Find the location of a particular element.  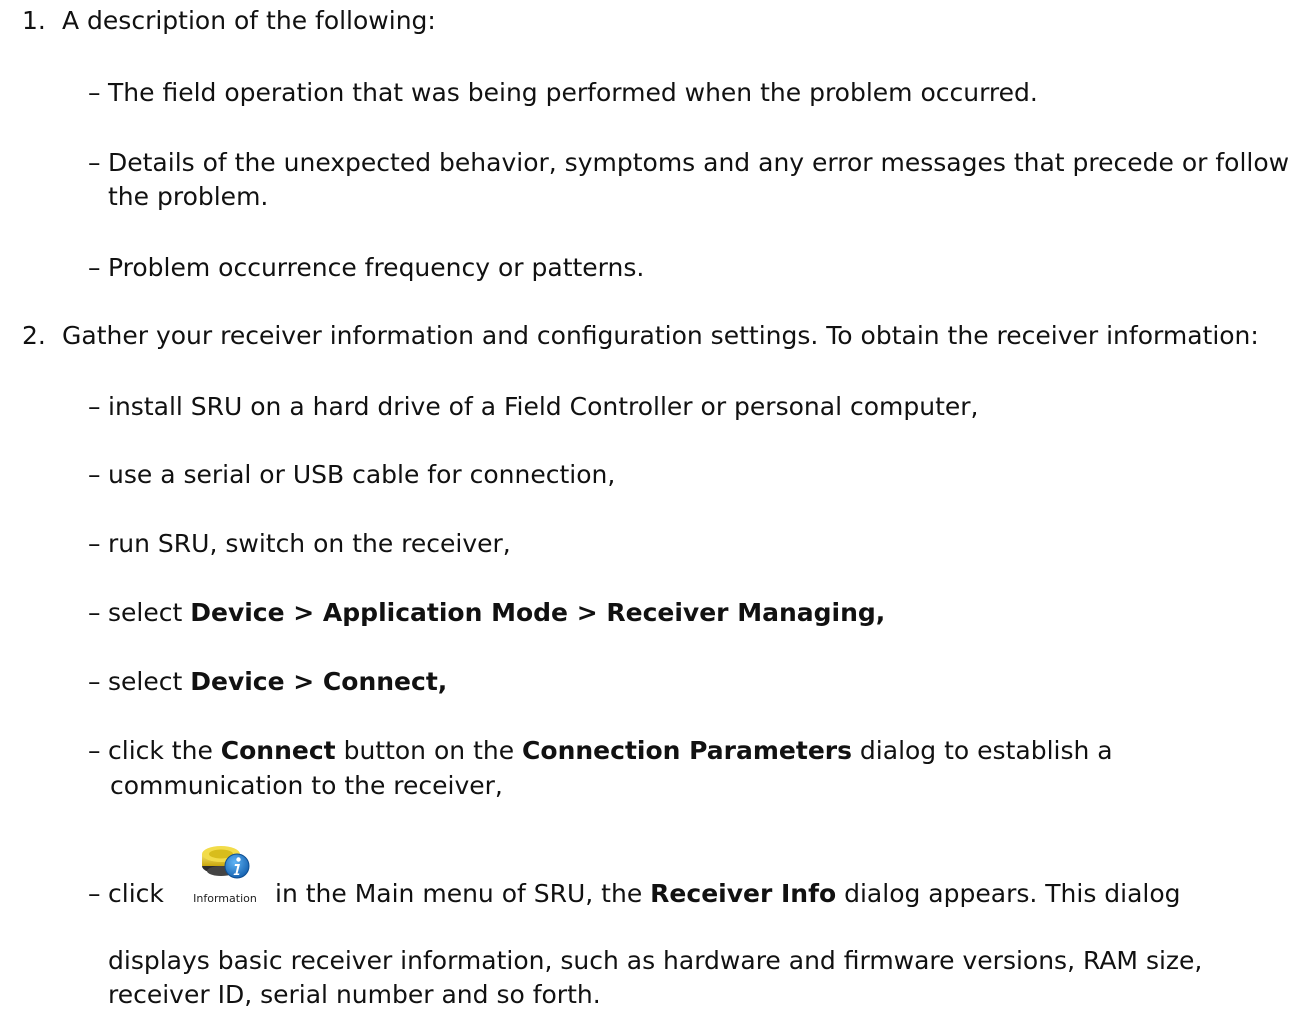

receiver-info-icon-graphic is located at coordinates (226, 862).